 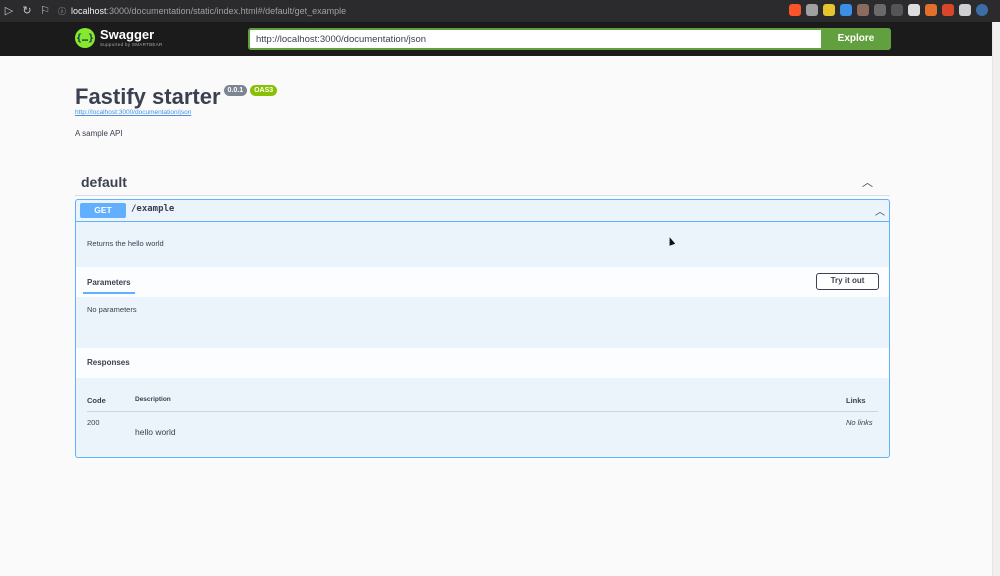 I want to click on explore-button: Explore, so click(x=856, y=39).